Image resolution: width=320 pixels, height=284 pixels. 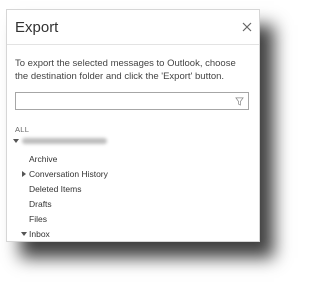 What do you see at coordinates (55, 189) in the screenshot?
I see `folder-deleted-items: Deleted Items` at bounding box center [55, 189].